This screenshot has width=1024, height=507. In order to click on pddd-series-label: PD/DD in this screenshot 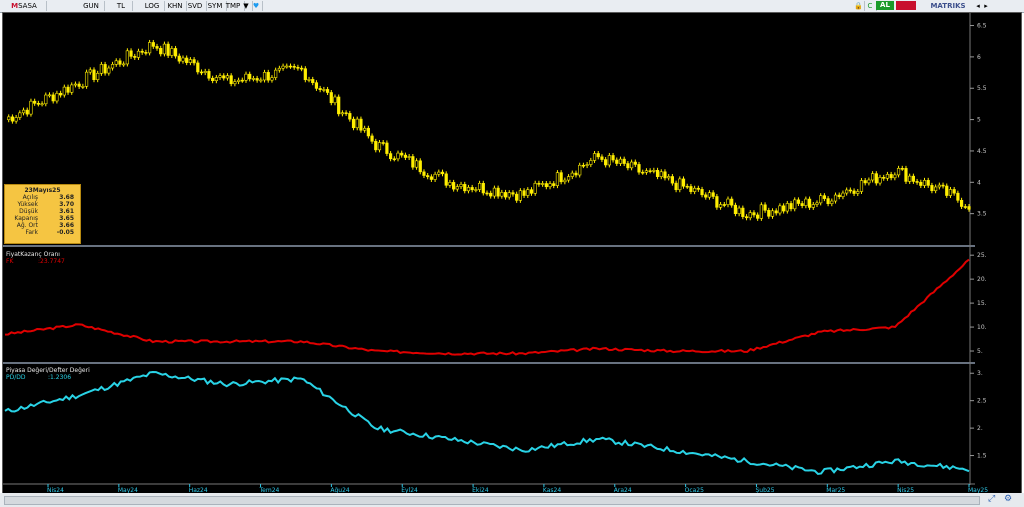, I will do `click(16, 377)`.